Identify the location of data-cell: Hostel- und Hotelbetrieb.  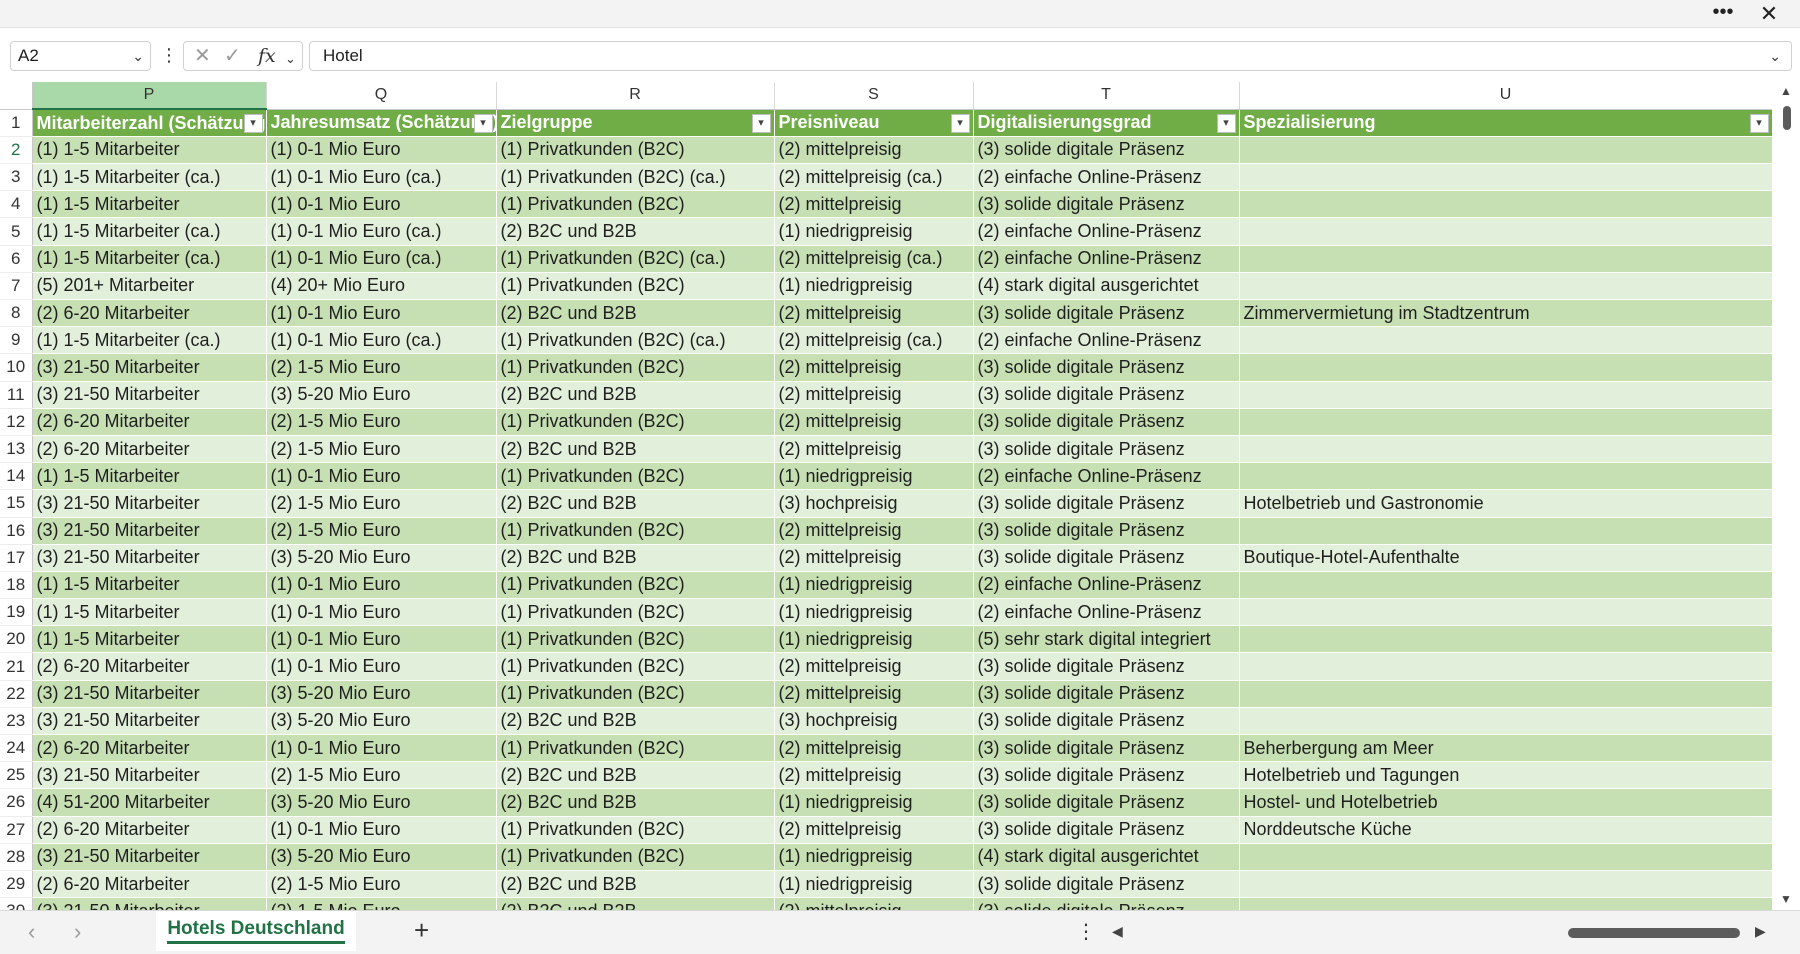
(1505, 802).